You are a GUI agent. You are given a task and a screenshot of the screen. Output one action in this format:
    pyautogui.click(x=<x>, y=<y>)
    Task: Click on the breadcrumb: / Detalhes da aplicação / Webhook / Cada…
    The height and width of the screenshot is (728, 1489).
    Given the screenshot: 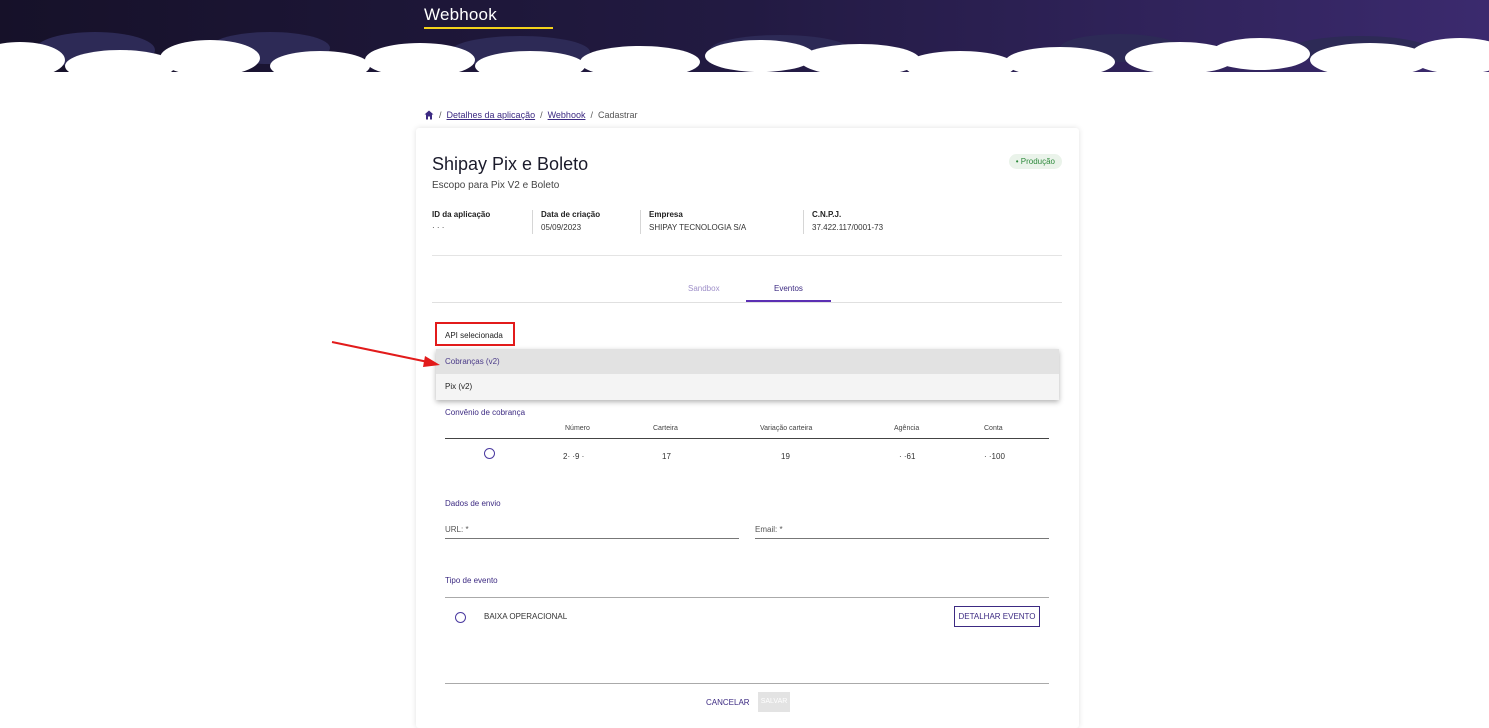 What is the action you would take?
    pyautogui.click(x=530, y=115)
    